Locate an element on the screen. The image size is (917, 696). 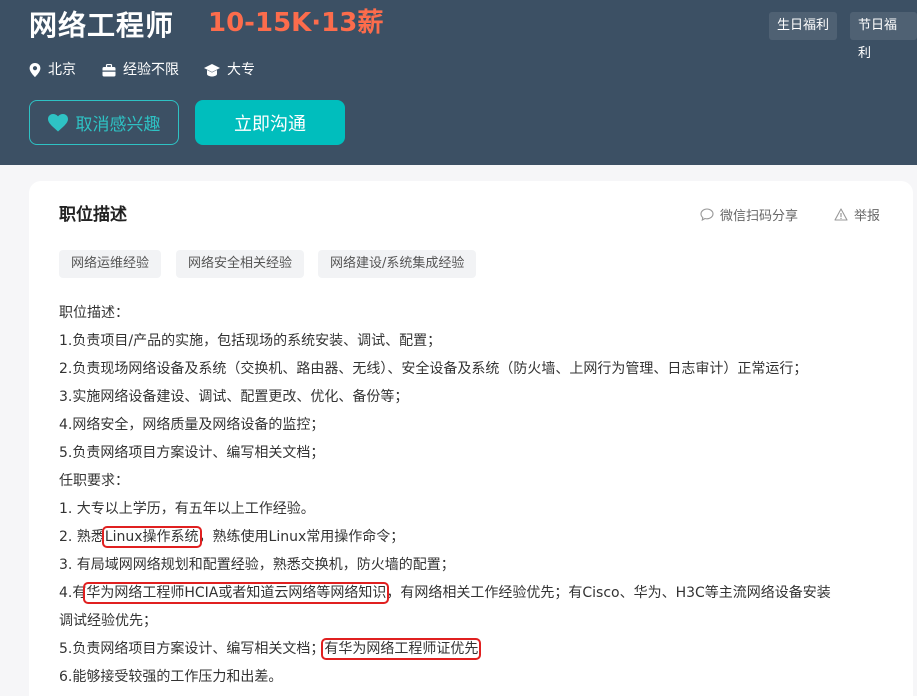
description-line: 5.负责网络项目方案设计、编写相关文档；有华为网络工程师证优先 is located at coordinates (479, 649).